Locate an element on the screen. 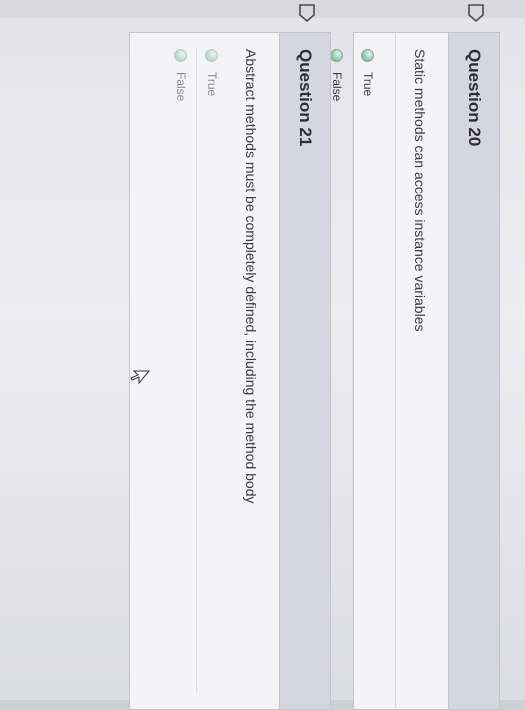 Image resolution: width=525 pixels, height=710 pixels. answer-false: False is located at coordinates (181, 371).